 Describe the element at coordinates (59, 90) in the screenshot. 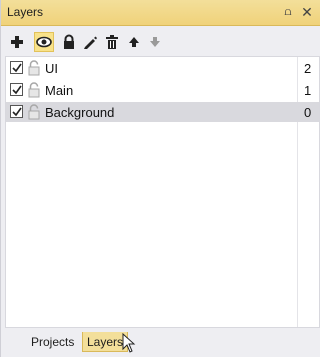

I see `layer-name: Main` at that location.